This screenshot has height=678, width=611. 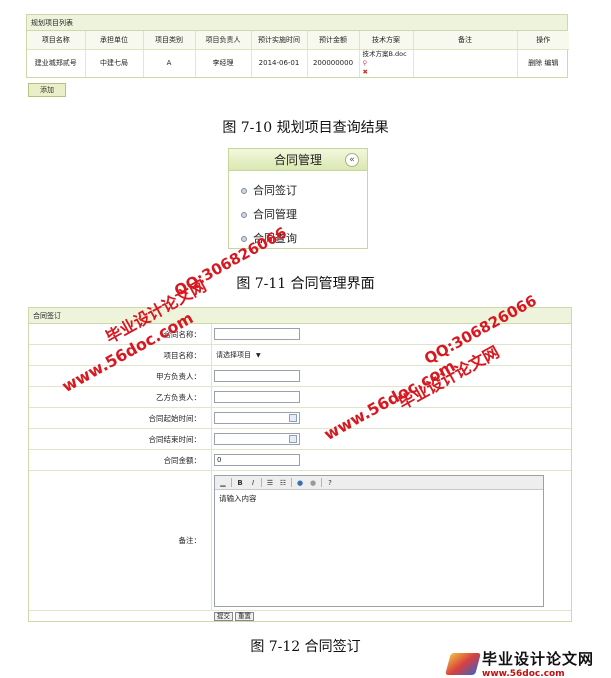 I want to click on unlink-icon: ●, so click(x=313, y=483).